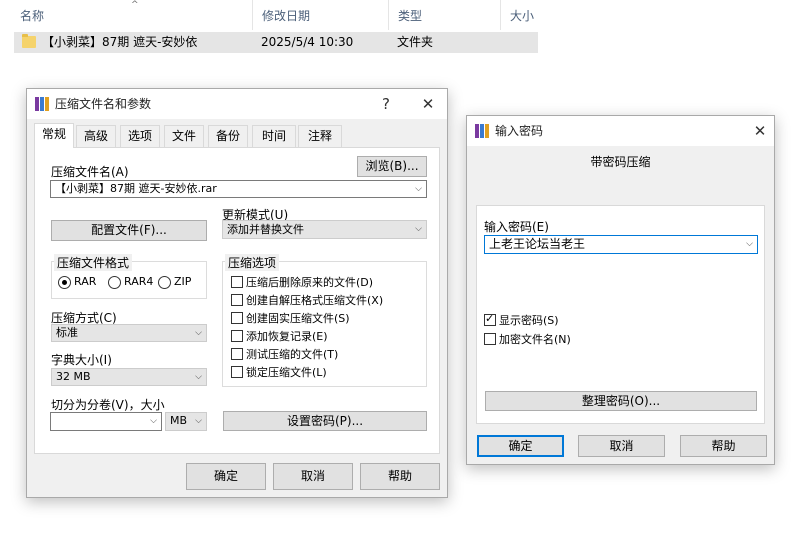 The image size is (800, 542). What do you see at coordinates (415, 42) in the screenshot?
I see `file-type: 文件夹` at bounding box center [415, 42].